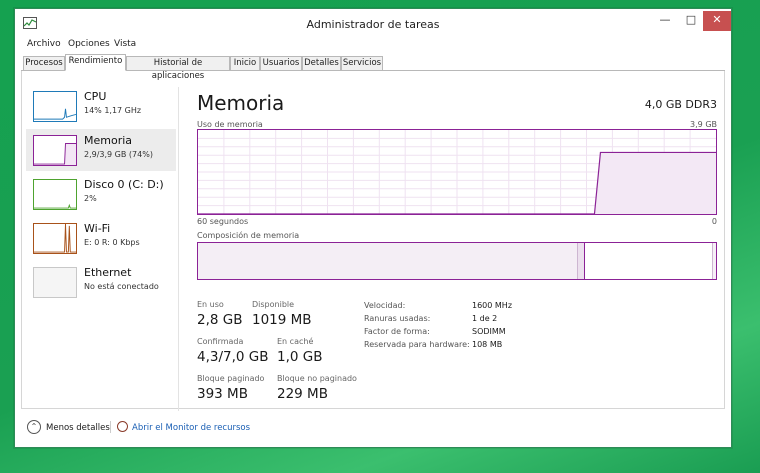  I want to click on minimize-button: —, so click(665, 21).